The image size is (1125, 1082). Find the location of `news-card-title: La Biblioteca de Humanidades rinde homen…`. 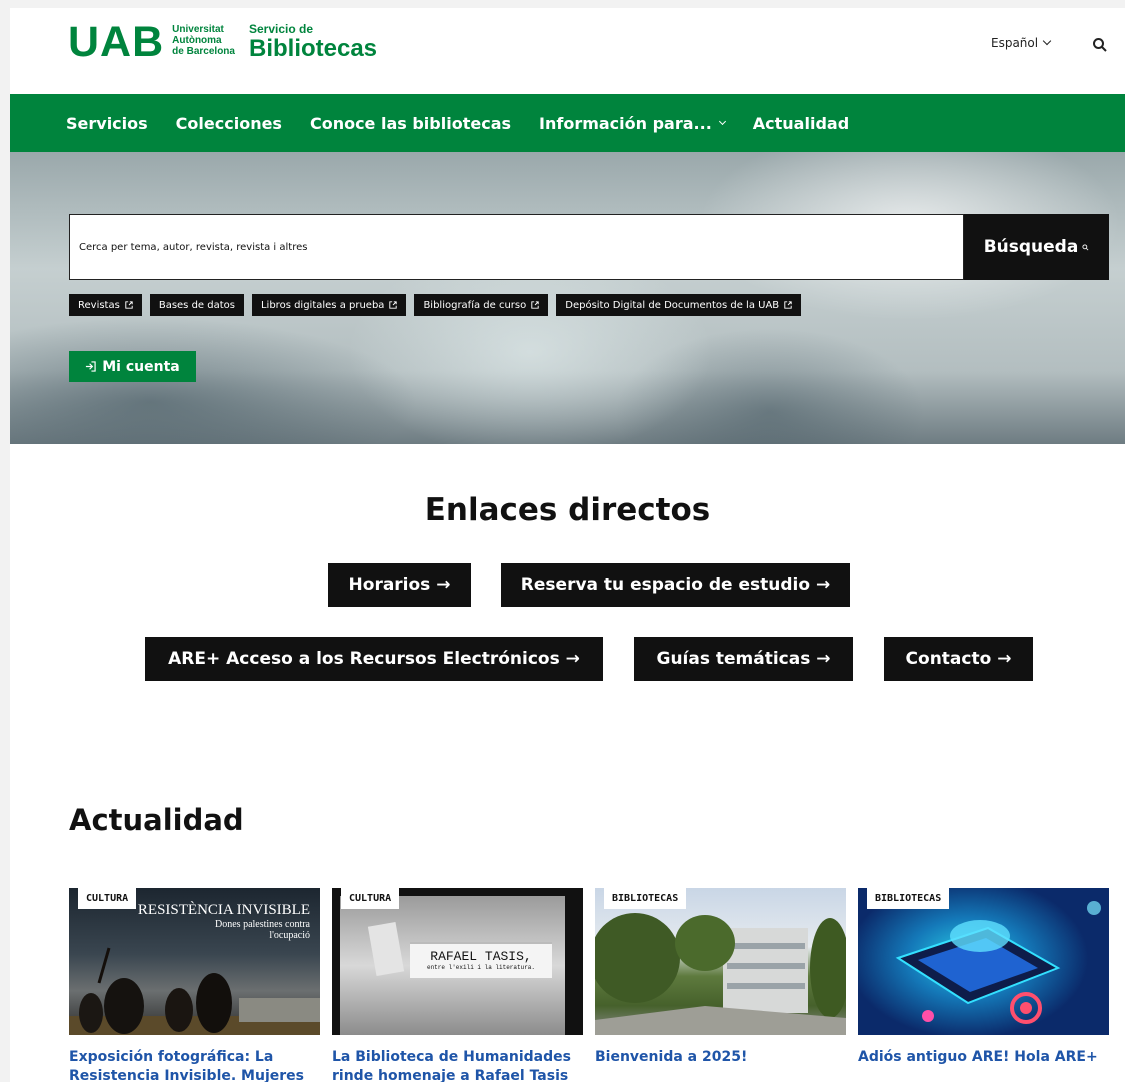

news-card-title: La Biblioteca de Humanidades rinde homen… is located at coordinates (457, 1065).